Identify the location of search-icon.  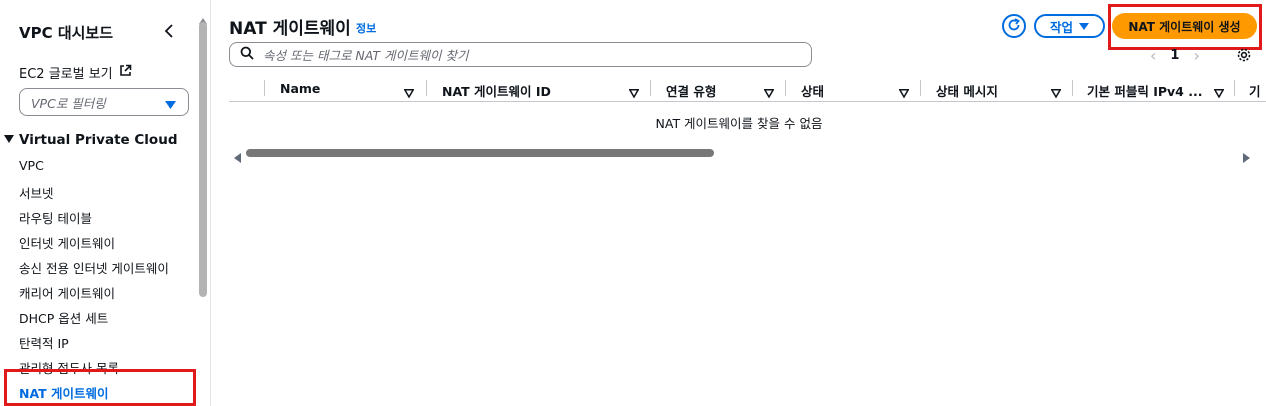
(247, 54).